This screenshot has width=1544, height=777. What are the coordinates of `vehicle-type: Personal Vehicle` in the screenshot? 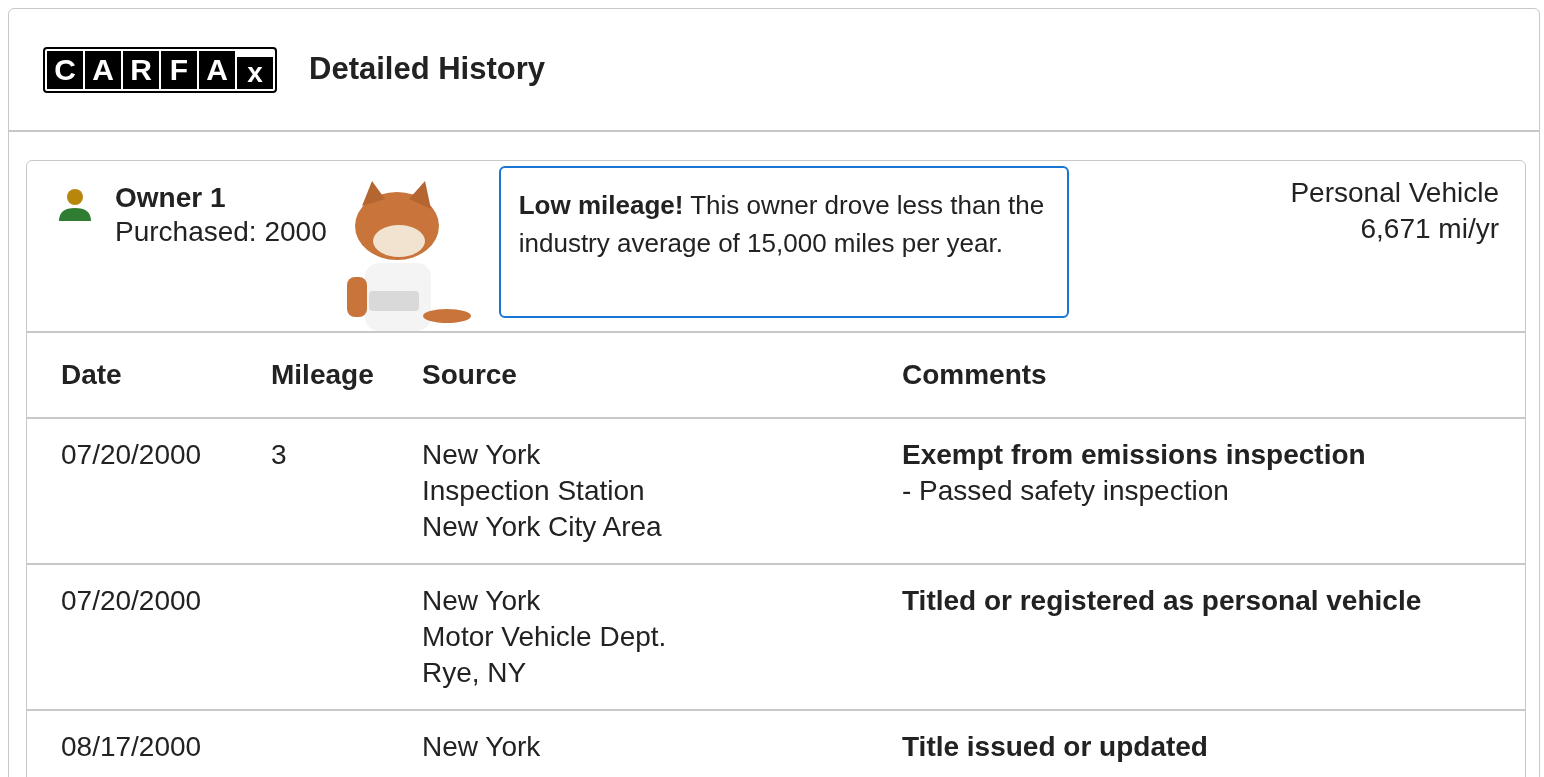 It's located at (1394, 193).